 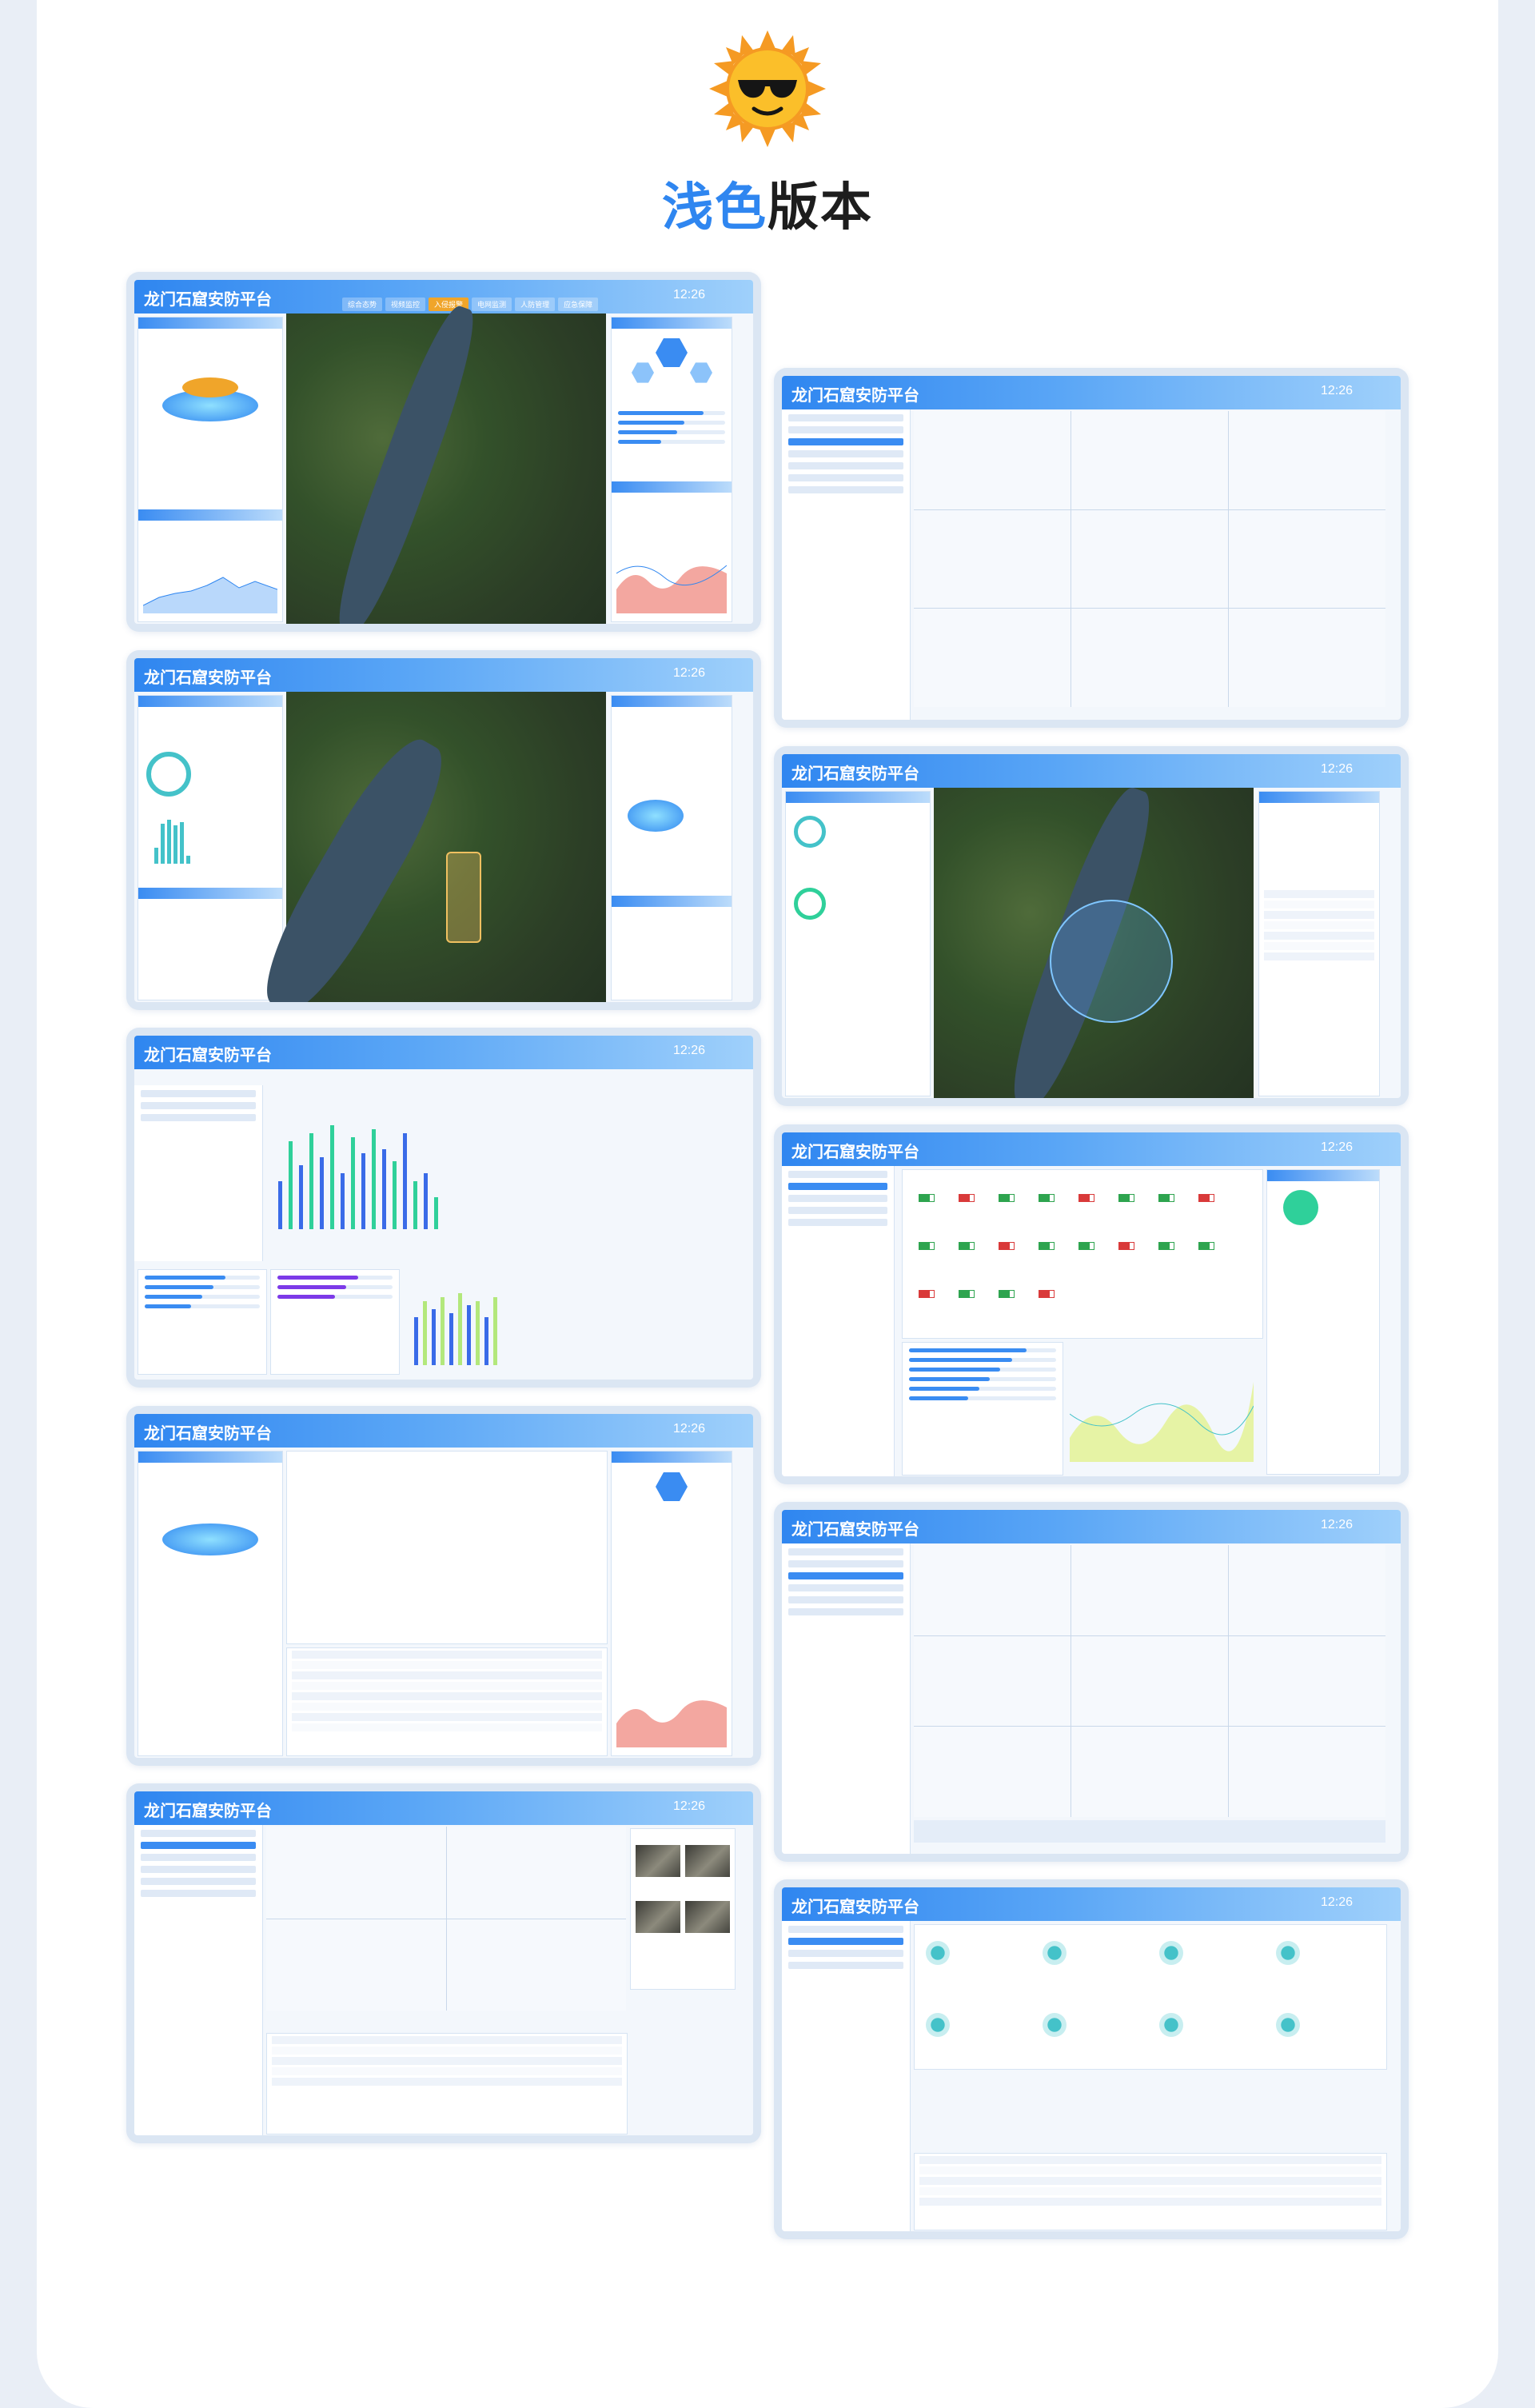 I want to click on tab-emergency: 应急保障, so click(x=578, y=304).